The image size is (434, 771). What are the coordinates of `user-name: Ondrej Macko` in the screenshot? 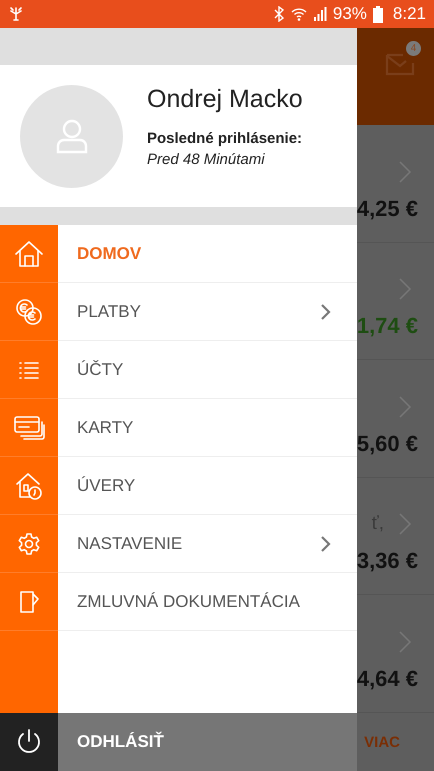 It's located at (225, 99).